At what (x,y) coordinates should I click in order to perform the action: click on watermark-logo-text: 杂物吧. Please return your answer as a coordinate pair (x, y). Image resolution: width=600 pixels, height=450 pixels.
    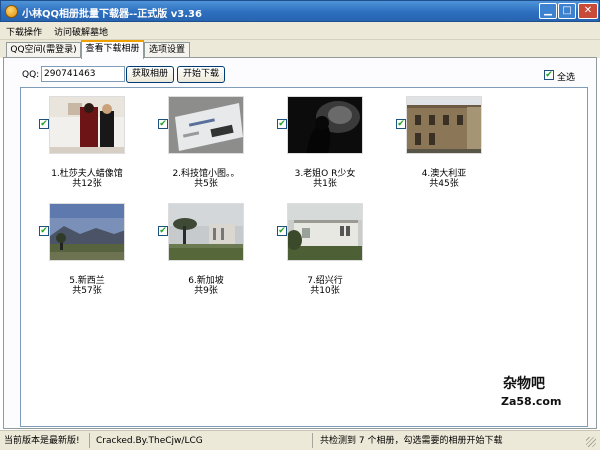
    Looking at the image, I should click on (524, 384).